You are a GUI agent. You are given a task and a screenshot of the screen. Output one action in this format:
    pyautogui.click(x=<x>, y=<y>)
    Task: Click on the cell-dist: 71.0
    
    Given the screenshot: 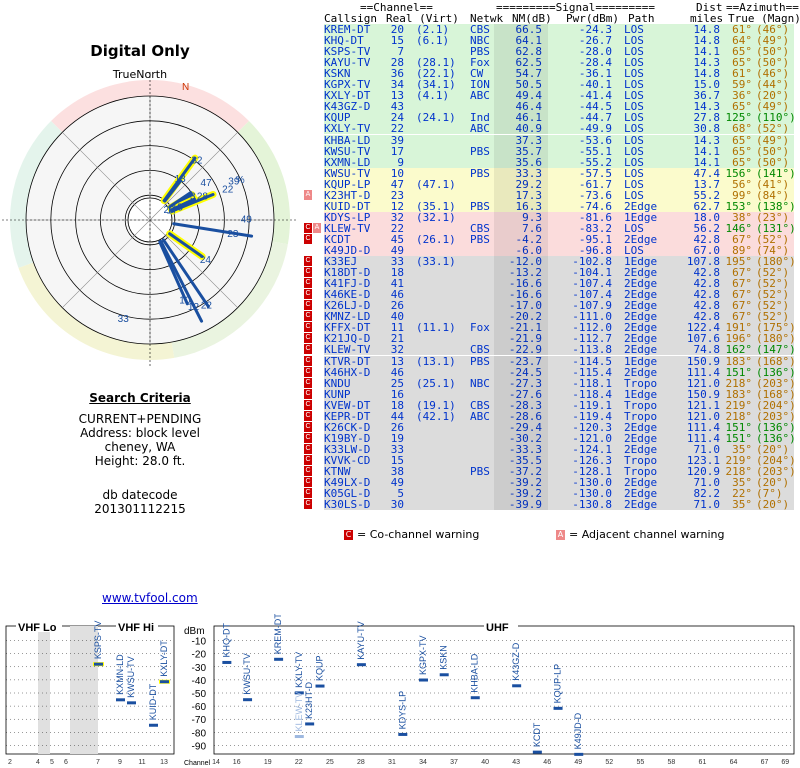 What is the action you would take?
    pyautogui.click(x=707, y=505)
    